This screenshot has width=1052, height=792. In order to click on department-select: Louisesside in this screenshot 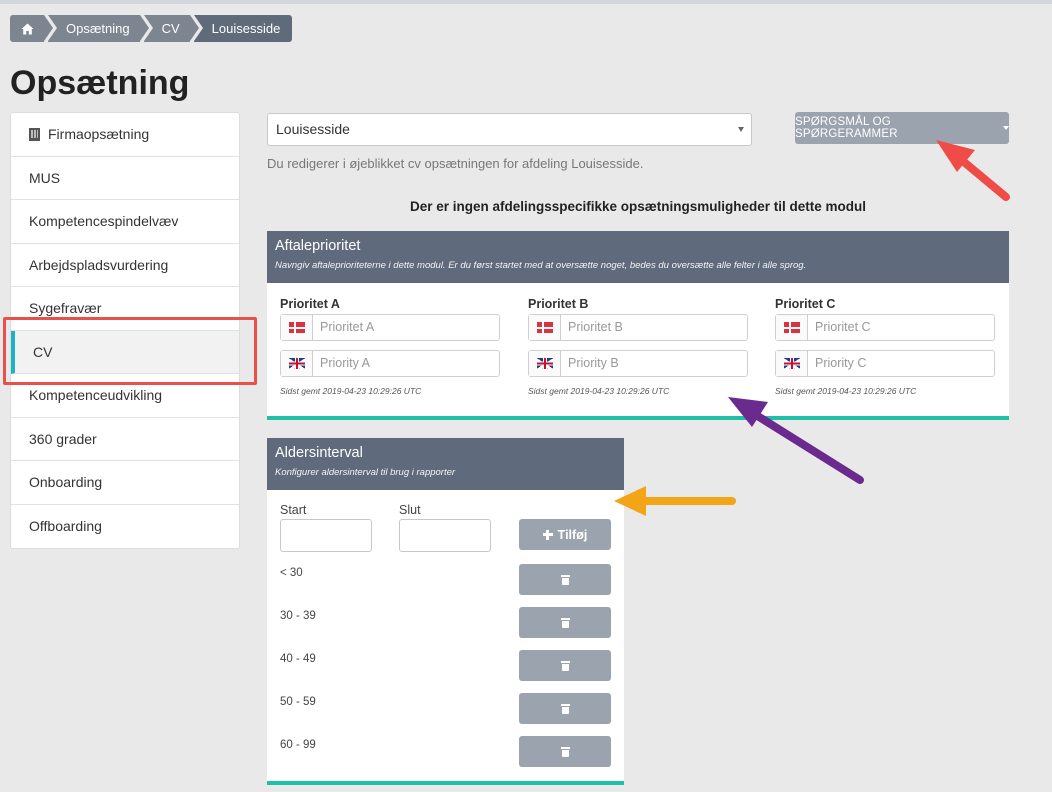, I will do `click(509, 129)`.